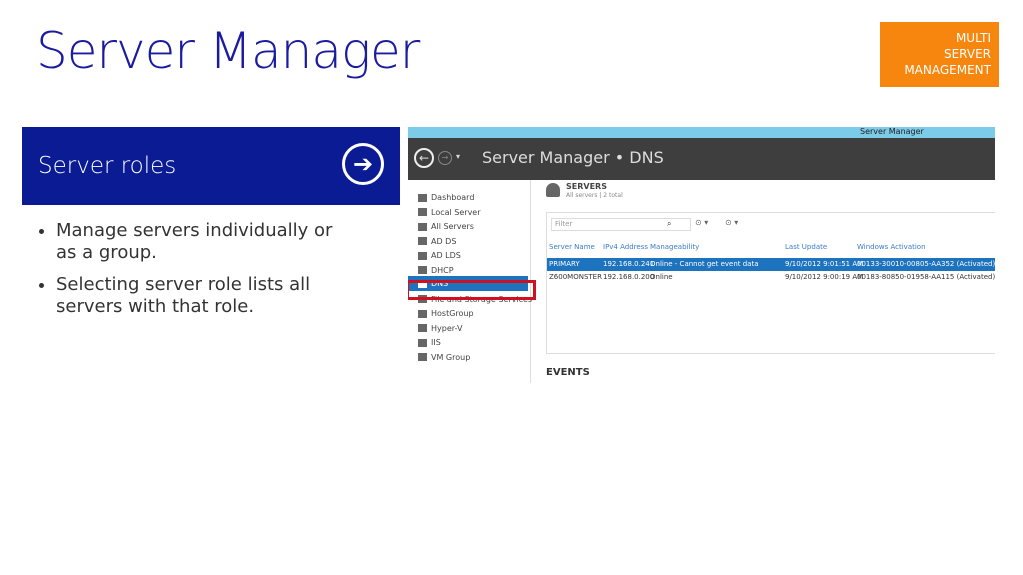 This screenshot has width=1023, height=575. What do you see at coordinates (568, 372) in the screenshot?
I see `events-title: EVENTS` at bounding box center [568, 372].